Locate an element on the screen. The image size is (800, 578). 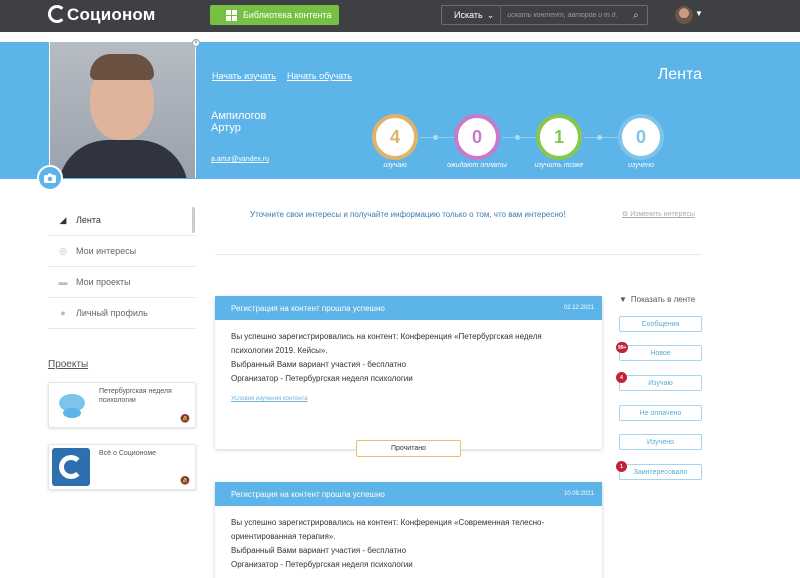
stat-studied-value: 0 is located at coordinates (640, 136).